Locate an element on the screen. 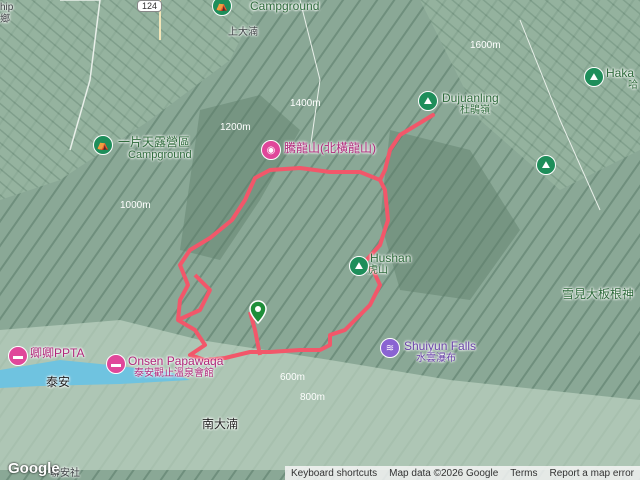 The image size is (640, 480). poi-label: 騰龍山(北橫龍山) is located at coordinates (330, 148).